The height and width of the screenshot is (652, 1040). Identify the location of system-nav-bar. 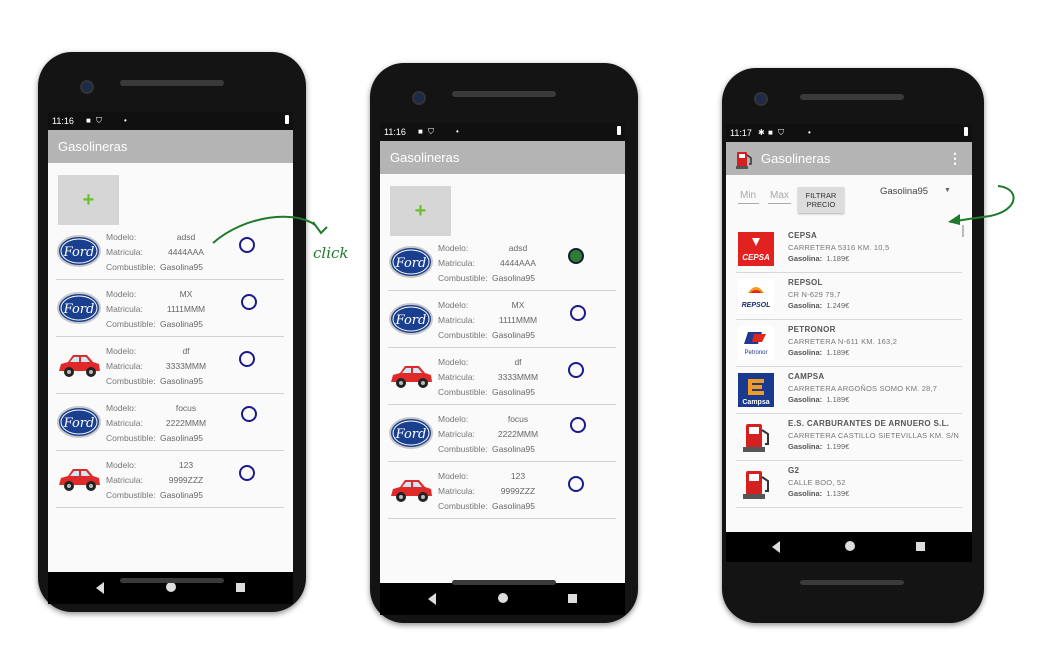
(849, 547).